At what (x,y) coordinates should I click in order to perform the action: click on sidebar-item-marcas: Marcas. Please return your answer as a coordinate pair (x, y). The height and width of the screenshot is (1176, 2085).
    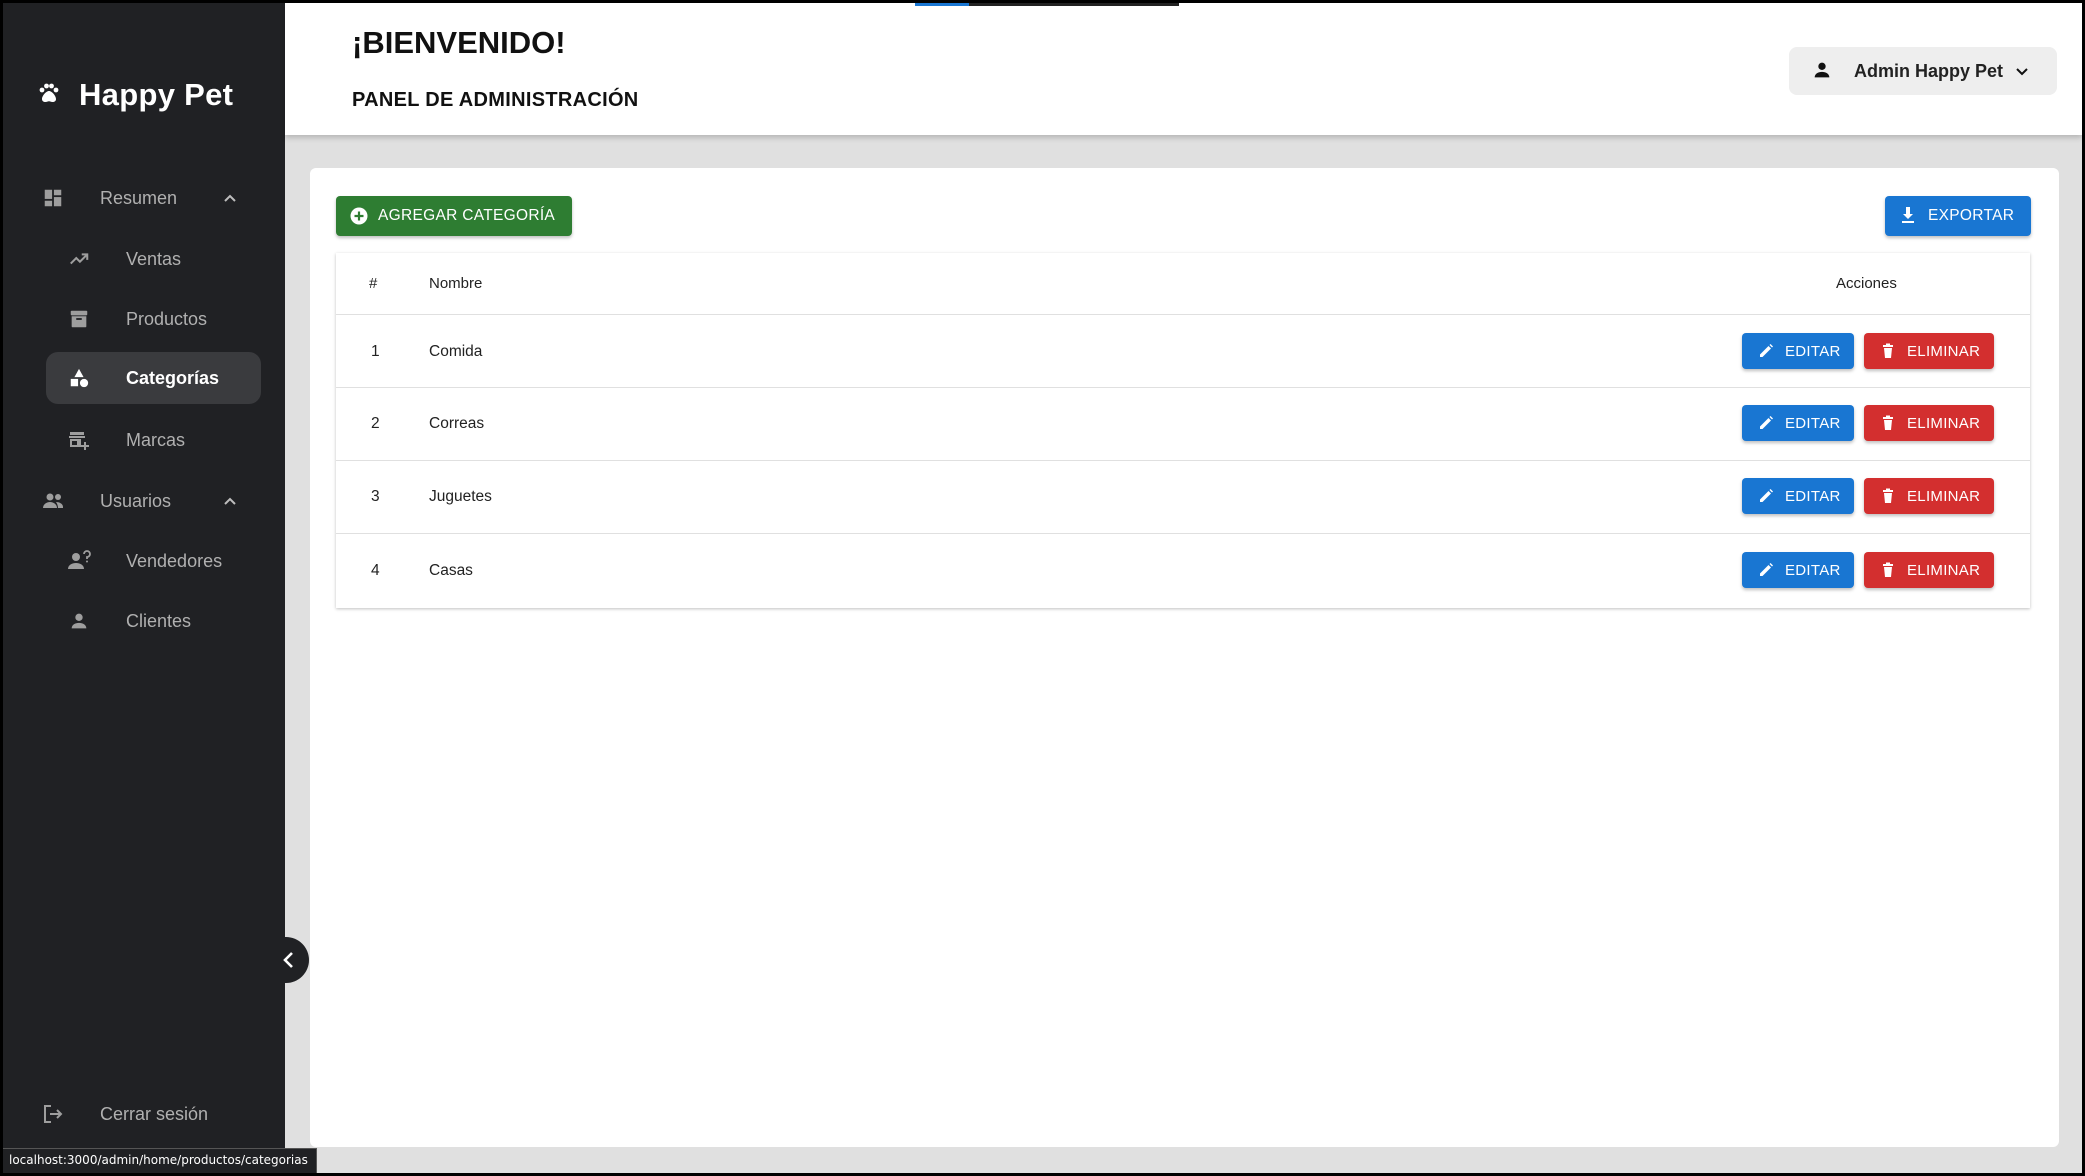
    Looking at the image, I should click on (161, 440).